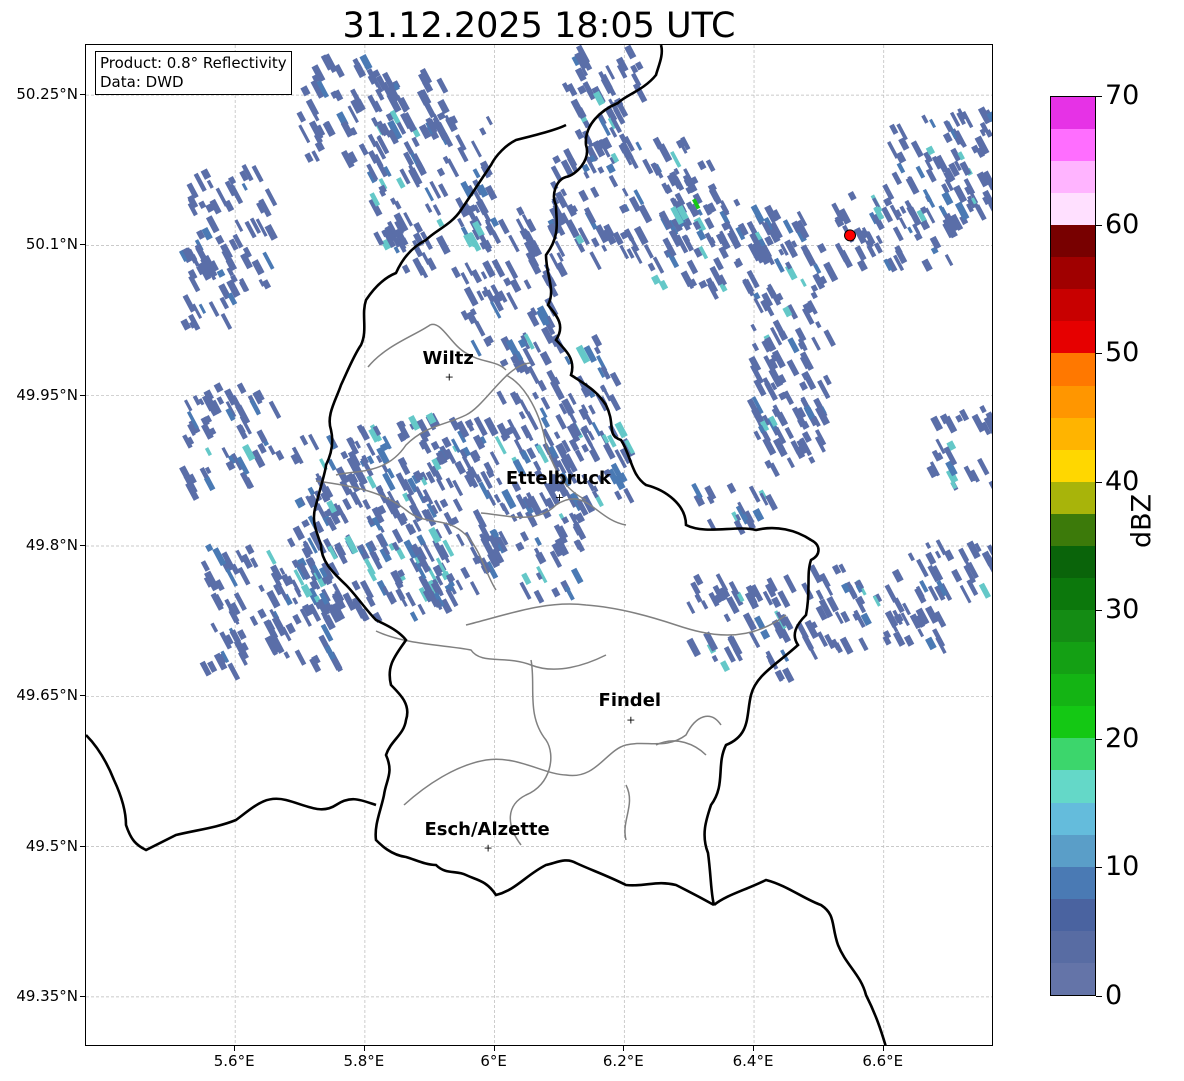 This screenshot has height=1081, width=1184. What do you see at coordinates (1122, 224) in the screenshot?
I see `colorbar-tick-label: 60` at bounding box center [1122, 224].